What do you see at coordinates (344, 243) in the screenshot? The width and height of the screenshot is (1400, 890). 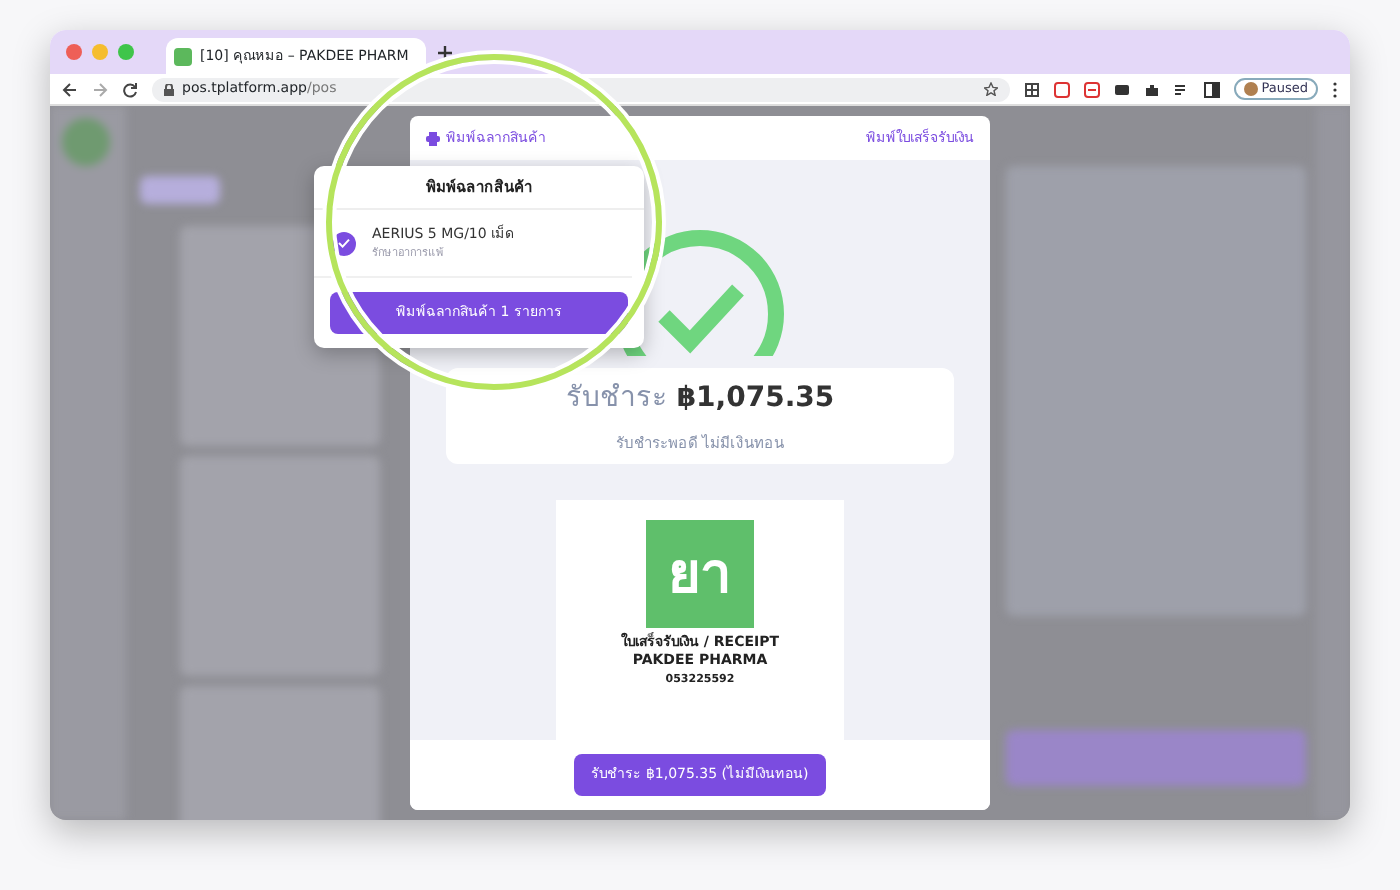 I see `checkmark-icon` at bounding box center [344, 243].